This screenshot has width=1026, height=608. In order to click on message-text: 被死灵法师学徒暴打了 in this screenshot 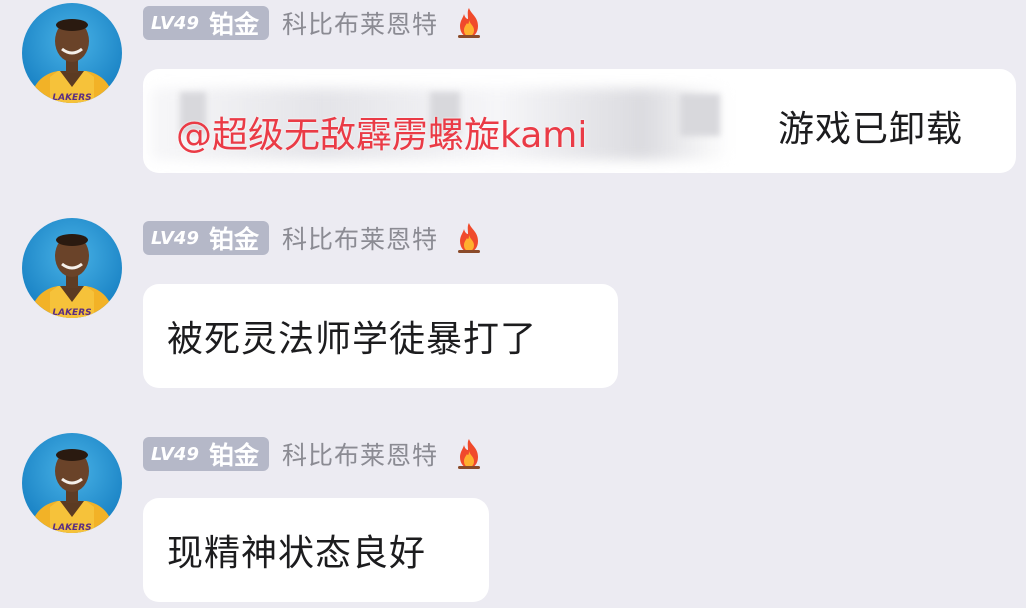, I will do `click(352, 339)`.